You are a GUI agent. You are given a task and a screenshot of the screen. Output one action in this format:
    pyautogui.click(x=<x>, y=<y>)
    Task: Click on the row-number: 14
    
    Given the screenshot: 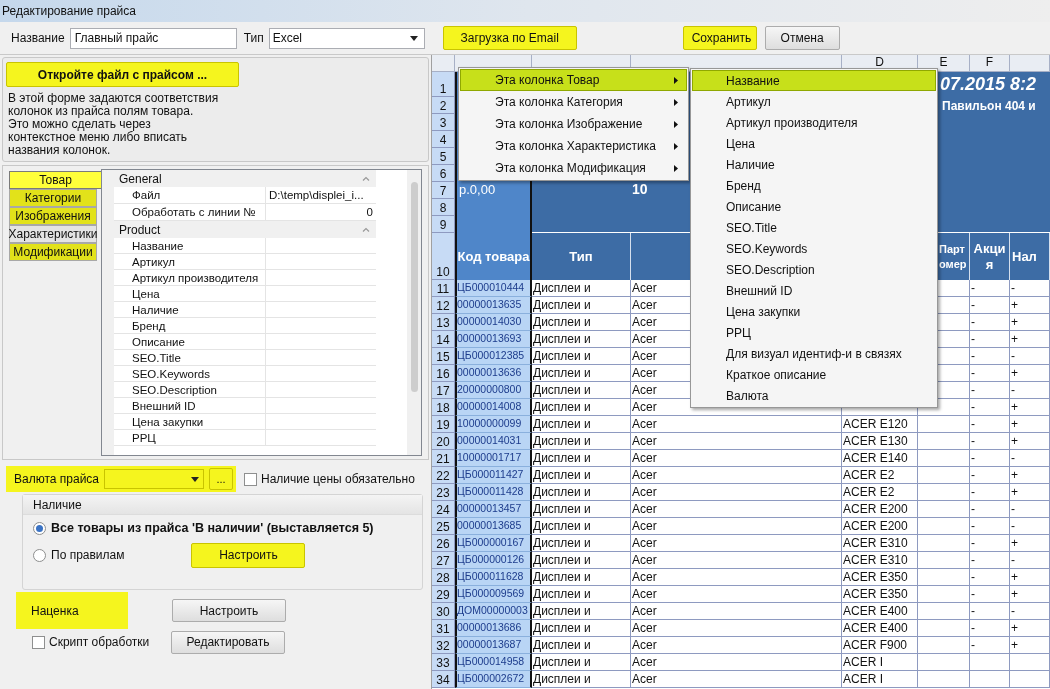 What is the action you would take?
    pyautogui.click(x=443, y=339)
    